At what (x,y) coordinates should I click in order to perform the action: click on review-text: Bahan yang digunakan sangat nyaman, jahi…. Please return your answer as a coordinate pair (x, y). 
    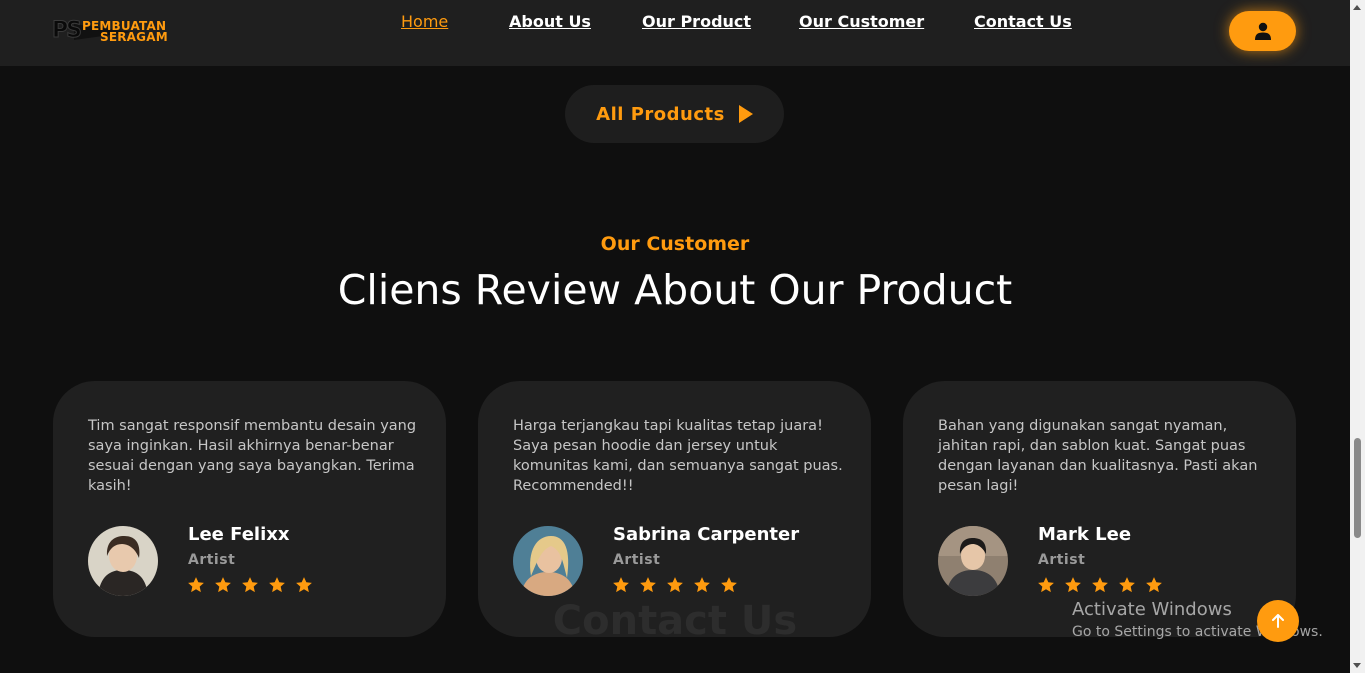
    Looking at the image, I should click on (1098, 456).